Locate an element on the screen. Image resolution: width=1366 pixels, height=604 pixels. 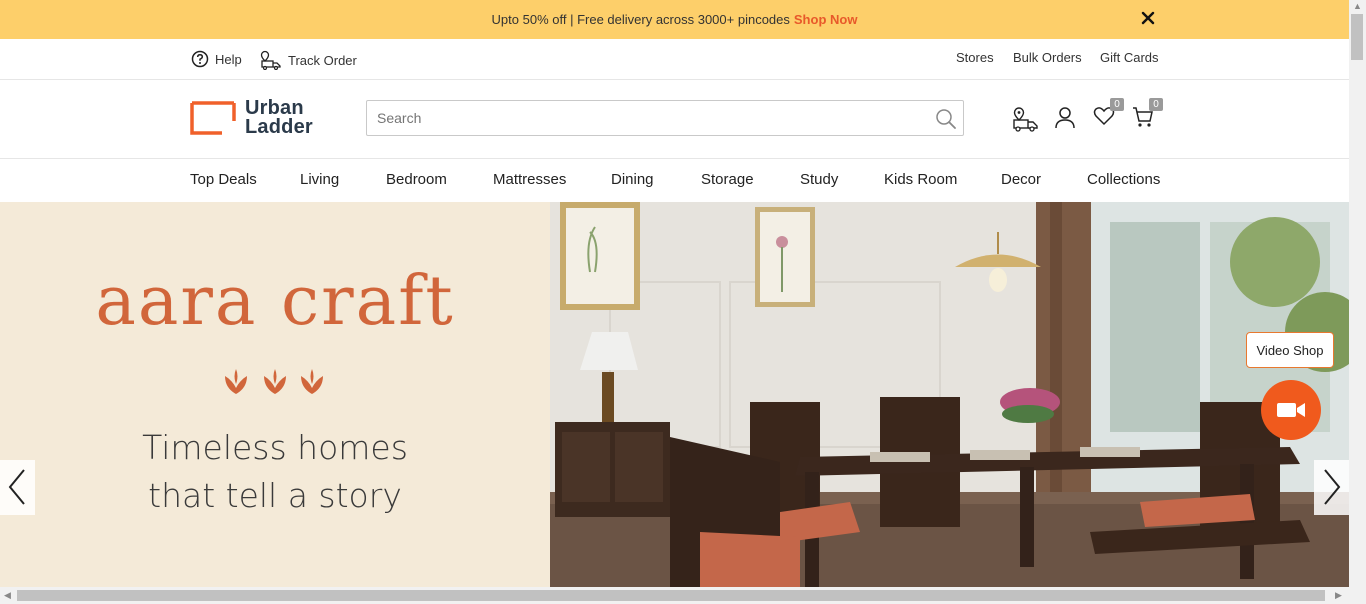
wishlist-button: 0 is located at coordinates (1108, 113).